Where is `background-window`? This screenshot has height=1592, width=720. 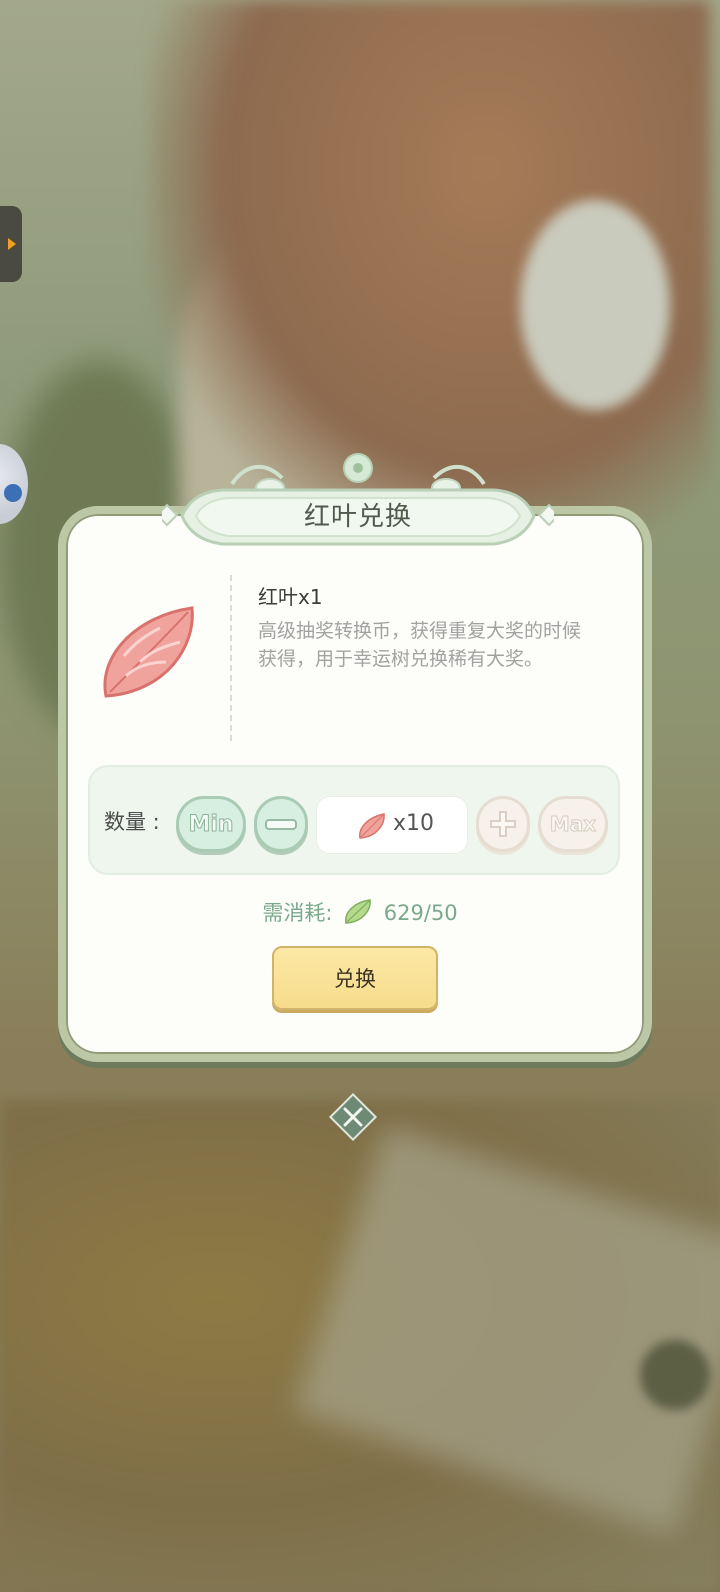
background-window is located at coordinates (595, 305).